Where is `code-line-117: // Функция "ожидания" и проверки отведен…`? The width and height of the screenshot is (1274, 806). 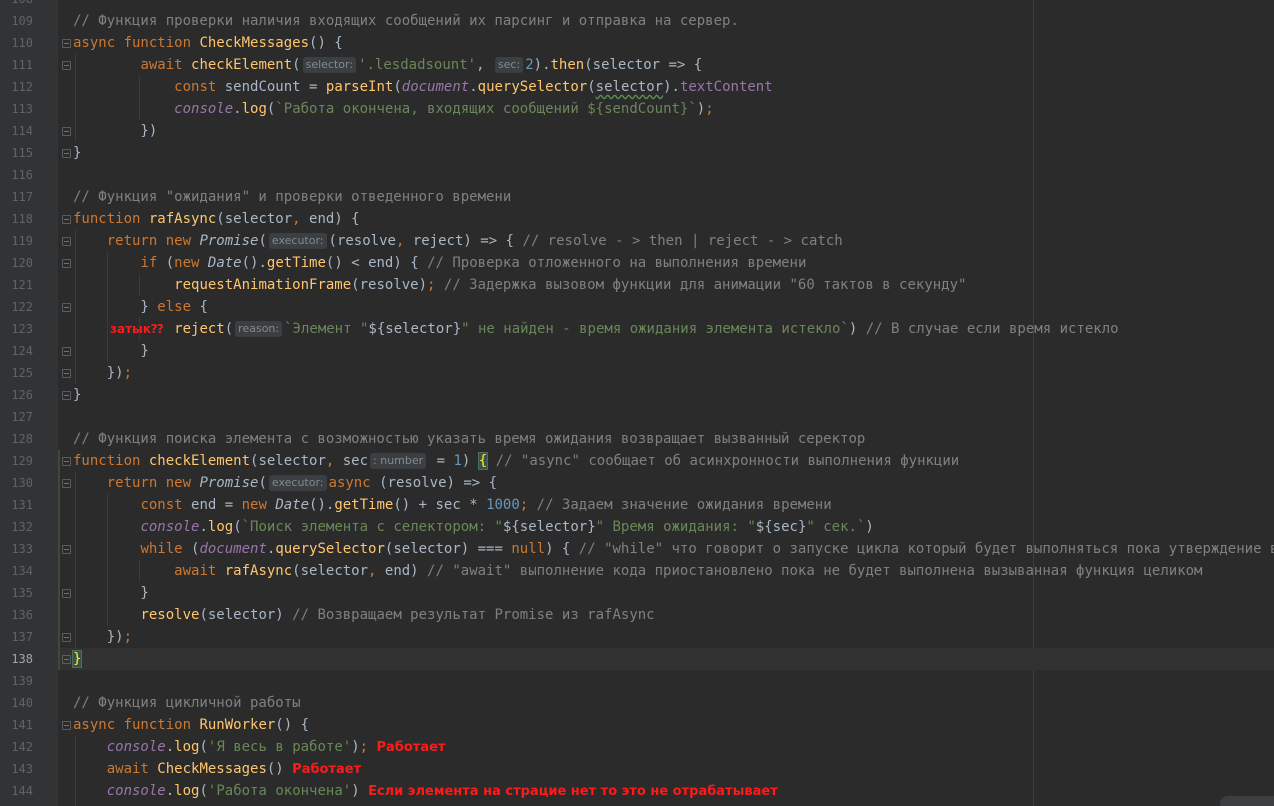
code-line-117: // Функция "ожидания" и проверки отведен… is located at coordinates (292, 197).